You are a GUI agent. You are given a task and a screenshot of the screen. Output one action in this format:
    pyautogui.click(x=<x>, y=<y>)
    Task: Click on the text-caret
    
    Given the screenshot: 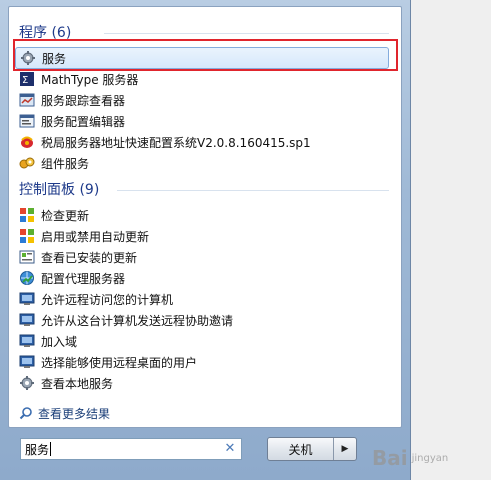 What is the action you would take?
    pyautogui.click(x=51, y=449)
    